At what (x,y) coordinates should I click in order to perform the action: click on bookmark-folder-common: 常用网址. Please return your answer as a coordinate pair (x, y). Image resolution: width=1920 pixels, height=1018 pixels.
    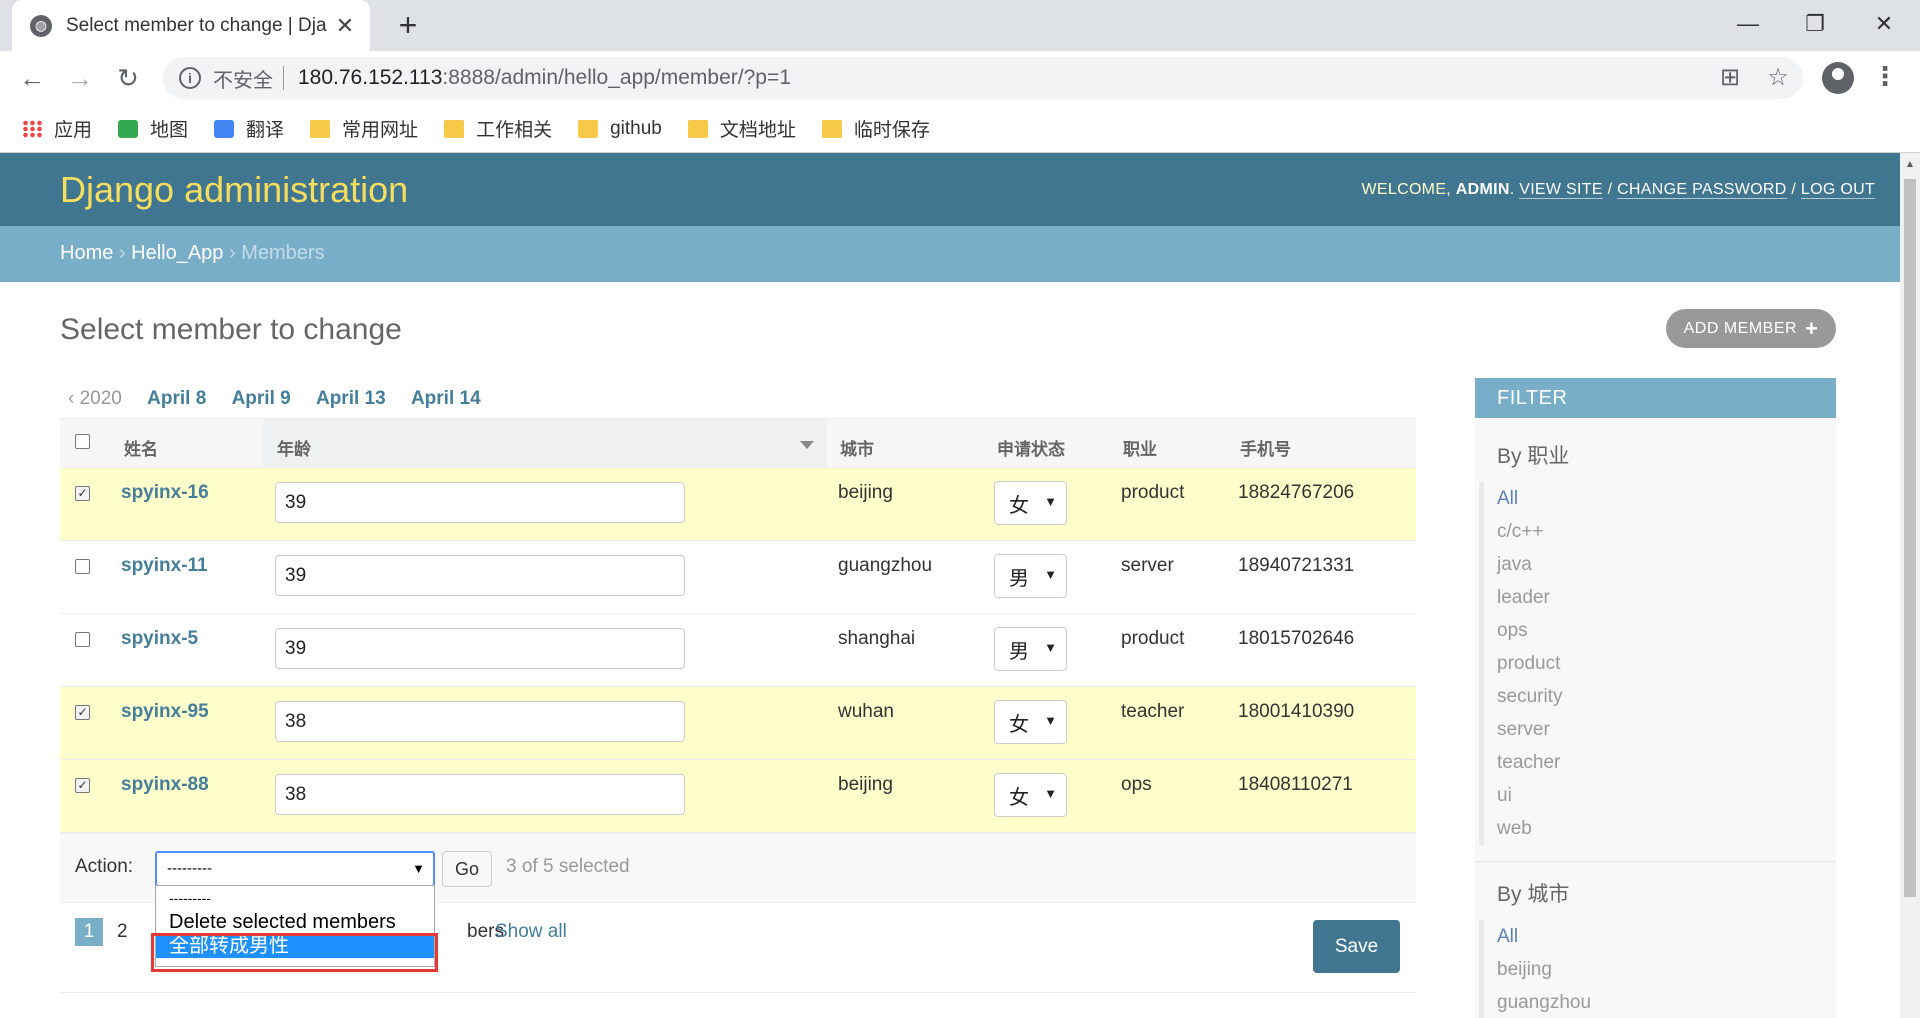
    Looking at the image, I should click on (364, 128).